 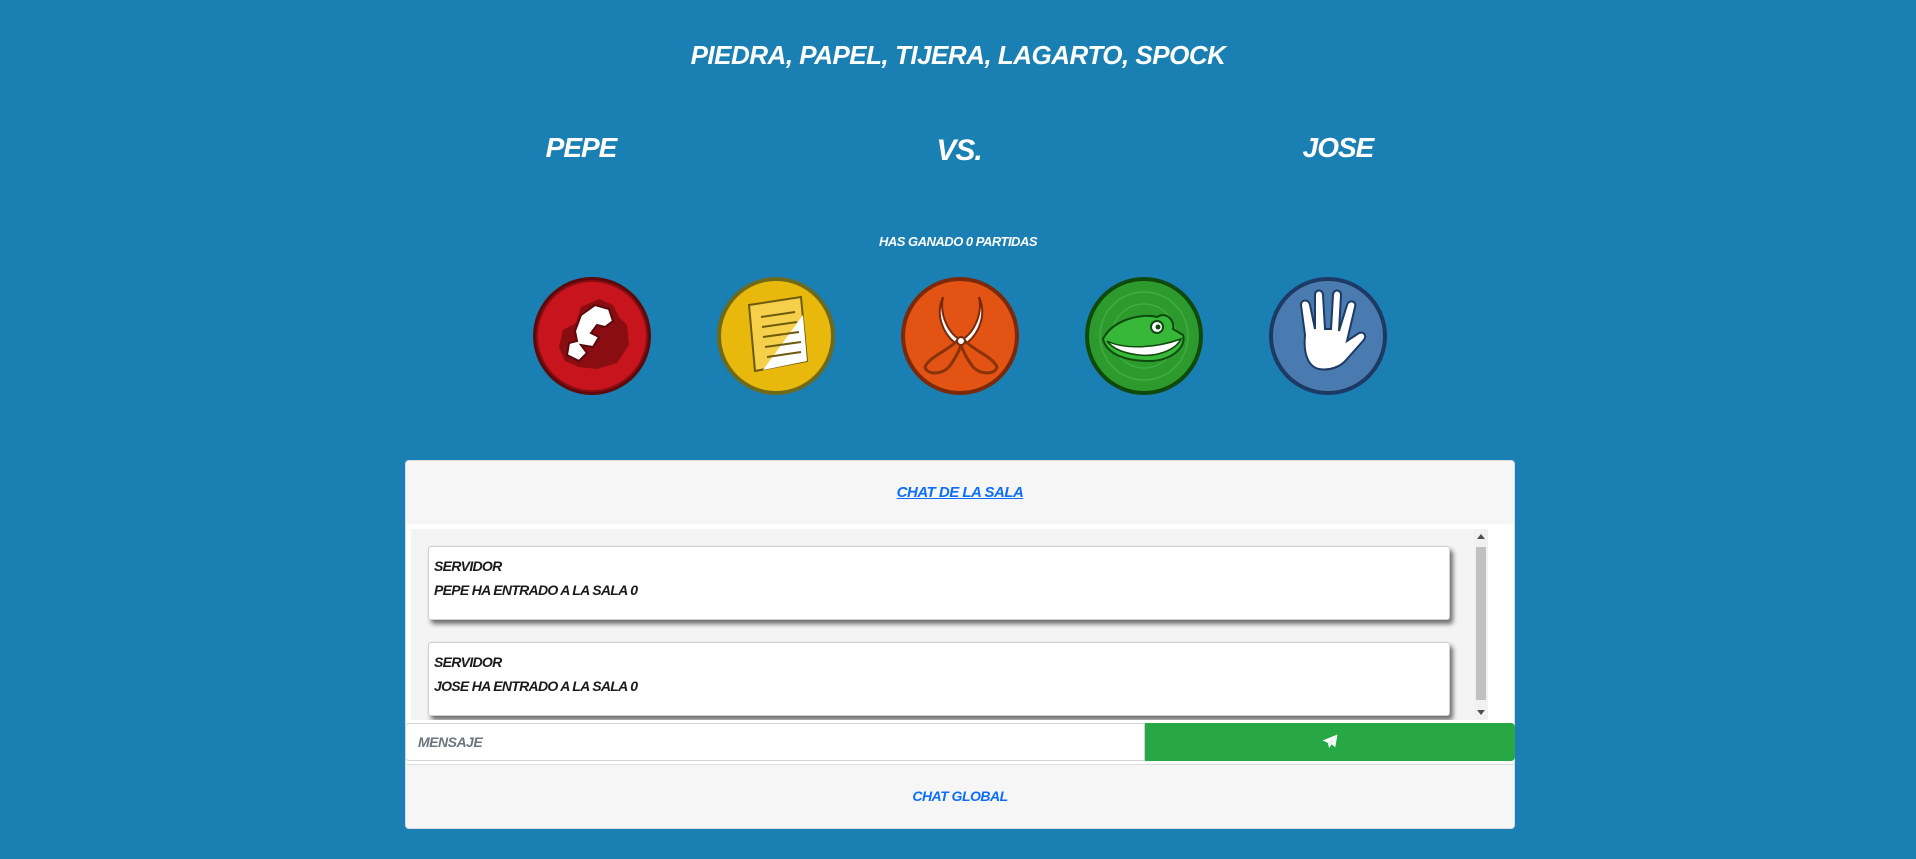 I want to click on paper-icon, so click(x=776, y=336).